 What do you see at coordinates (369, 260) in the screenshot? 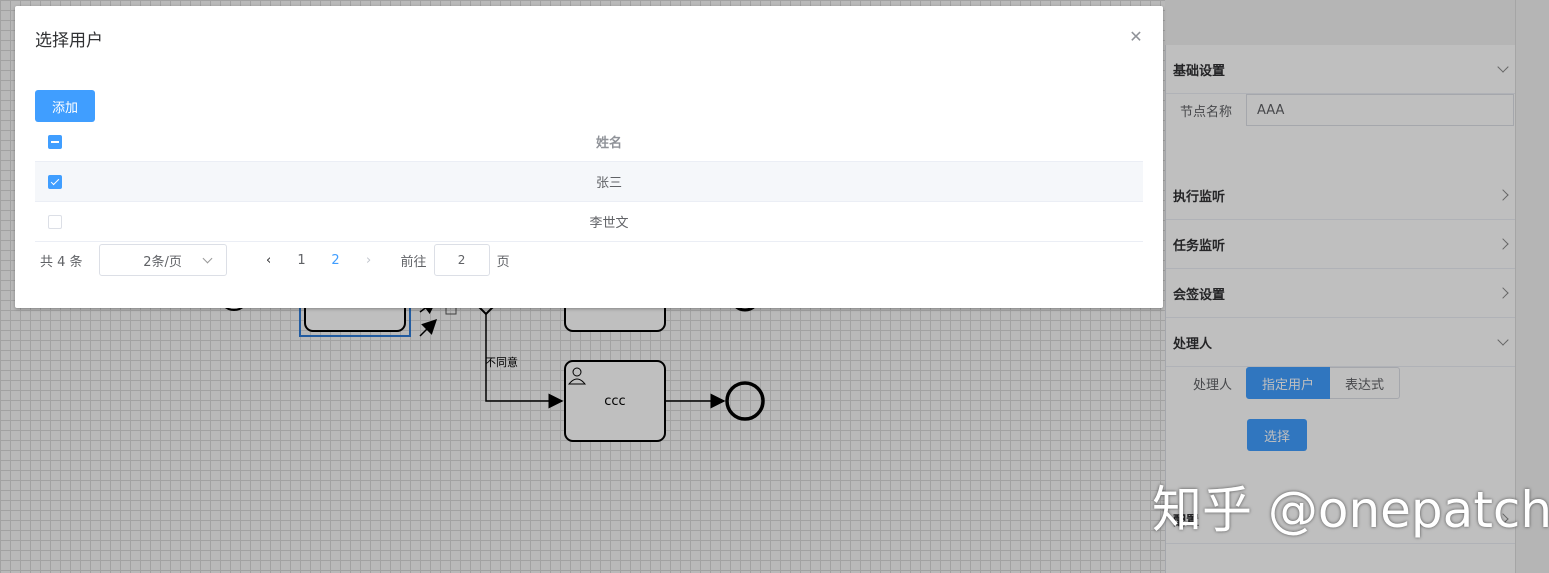
I see `next-page-button: ›` at bounding box center [369, 260].